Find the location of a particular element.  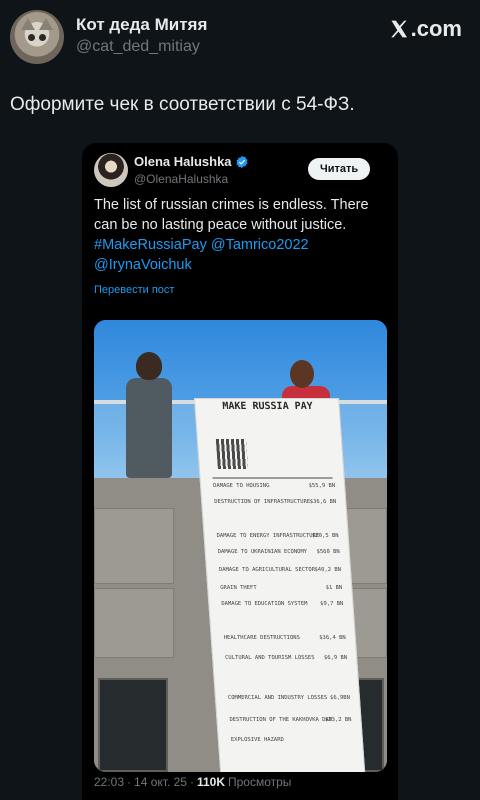

avatar-cat-ear-right is located at coordinates (46, 24).